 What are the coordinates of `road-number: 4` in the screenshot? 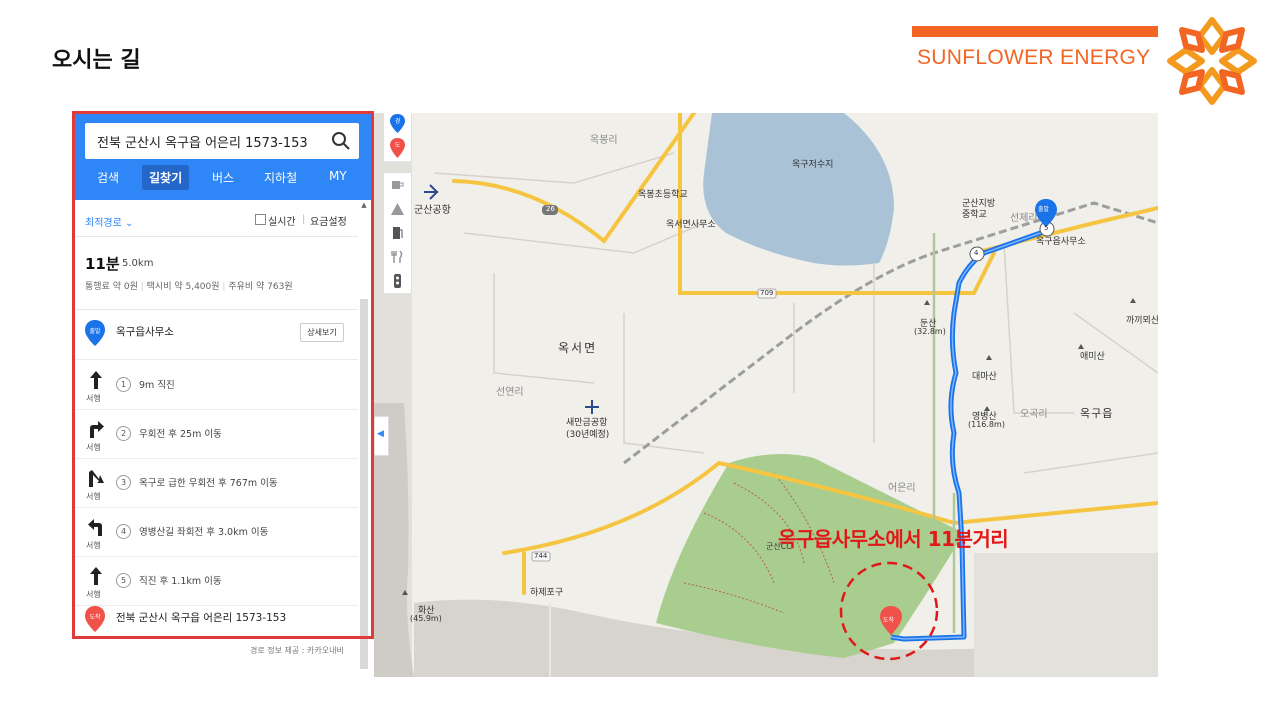 It's located at (976, 253).